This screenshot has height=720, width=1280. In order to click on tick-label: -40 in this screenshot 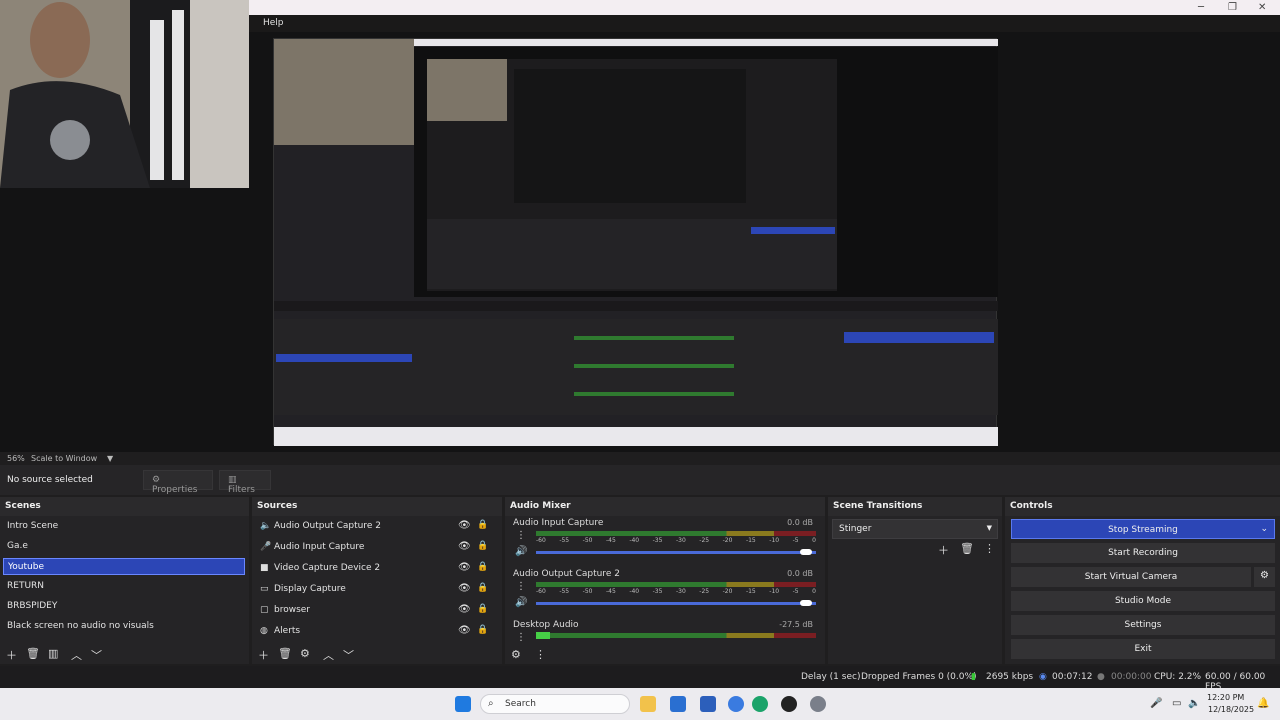, I will do `click(634, 540)`.